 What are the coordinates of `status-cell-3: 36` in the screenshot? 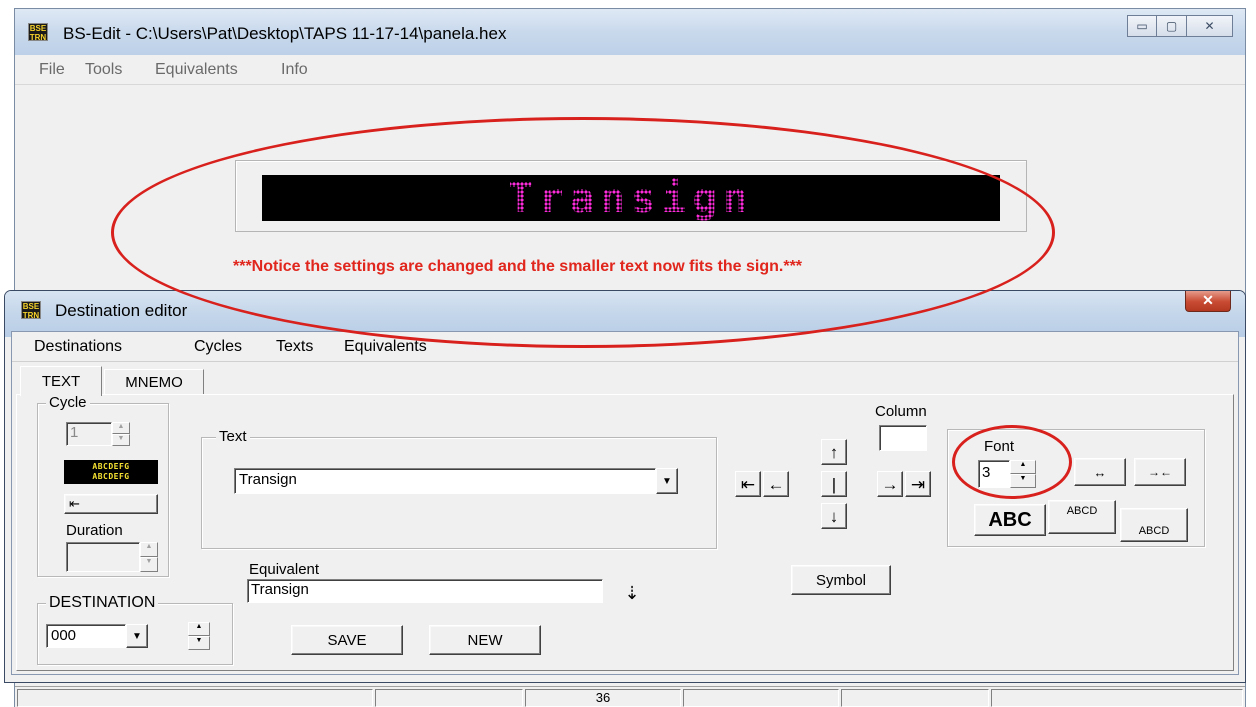 It's located at (603, 698).